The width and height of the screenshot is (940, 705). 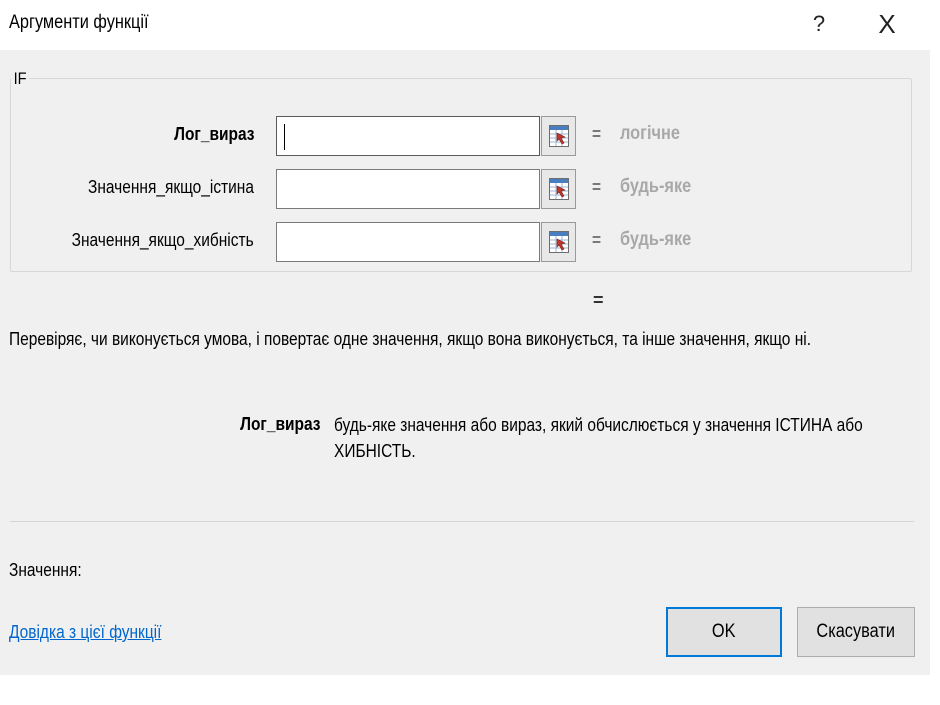 I want to click on ok-button-label: OK, so click(x=724, y=631).